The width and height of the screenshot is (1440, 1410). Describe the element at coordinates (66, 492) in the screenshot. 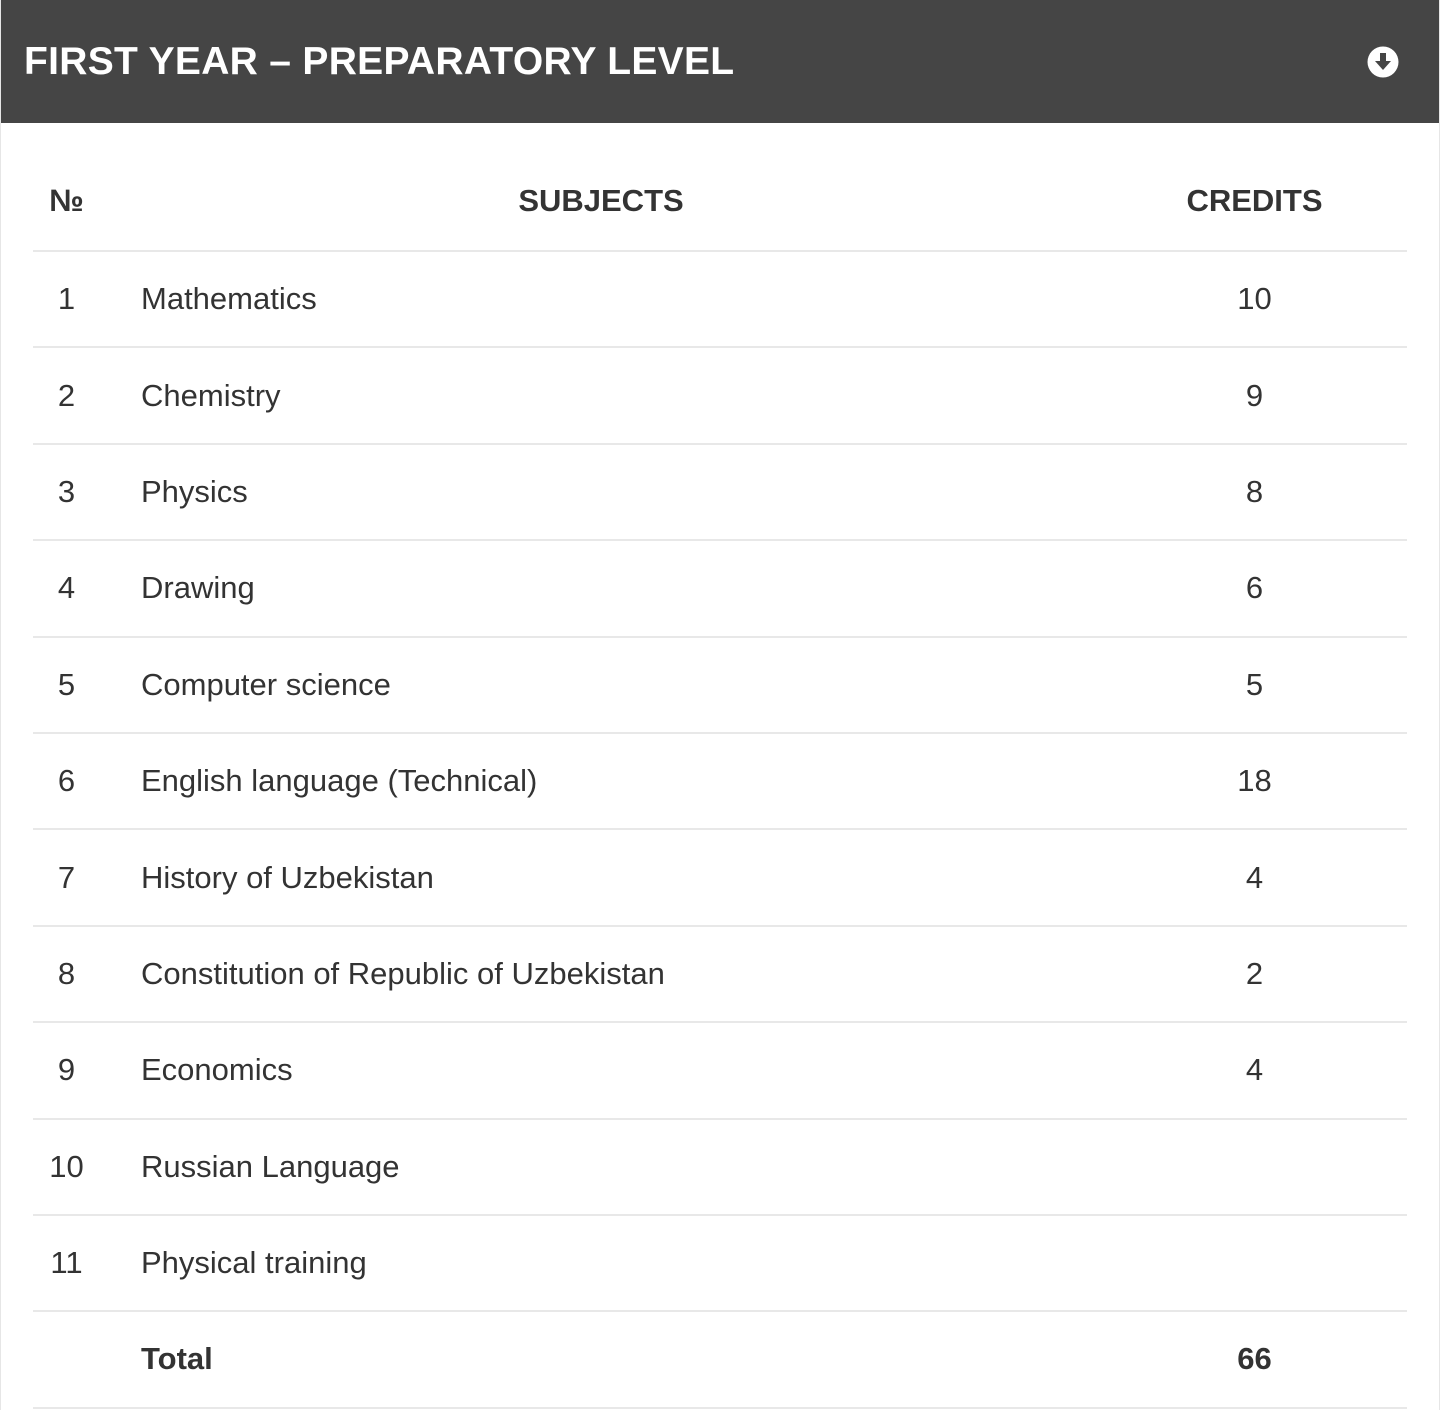

I see `row-number: 3` at that location.